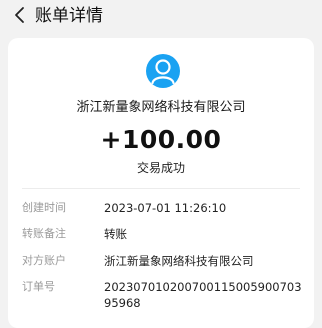  Describe the element at coordinates (44, 233) in the screenshot. I see `transfer-note-label: 转账备注` at that location.